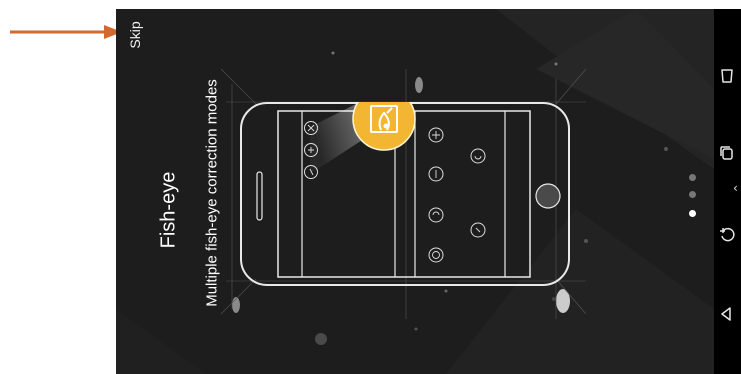 This screenshot has height=374, width=741. What do you see at coordinates (168, 210) in the screenshot?
I see `feature-title: Fish-eye` at bounding box center [168, 210].